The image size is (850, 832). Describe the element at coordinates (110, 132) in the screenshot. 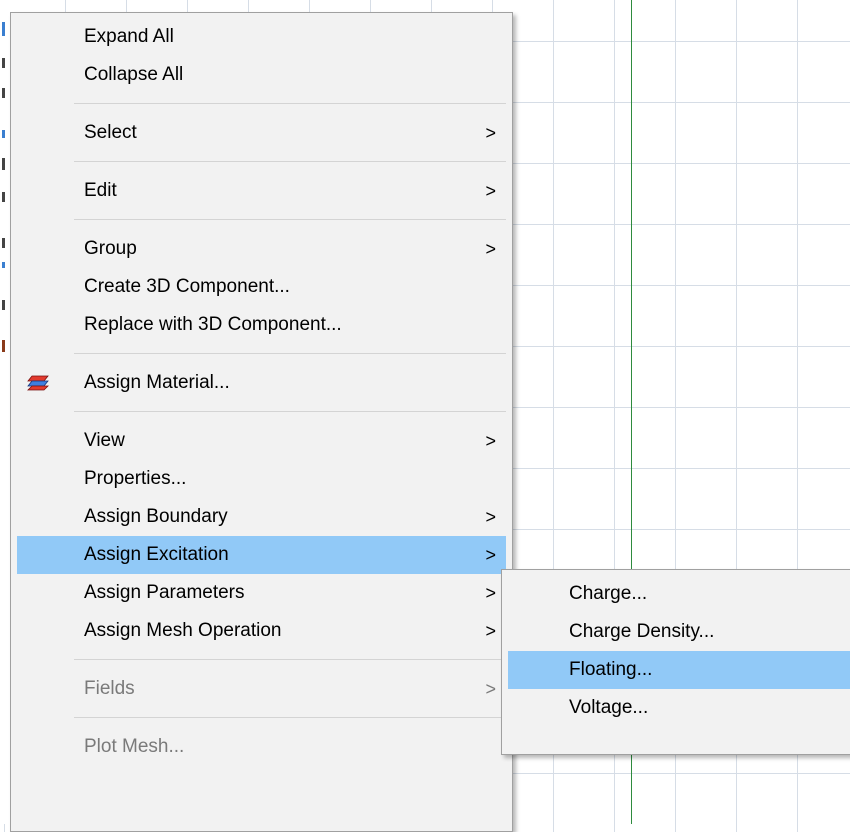

I see `menu-item-label: Select` at that location.